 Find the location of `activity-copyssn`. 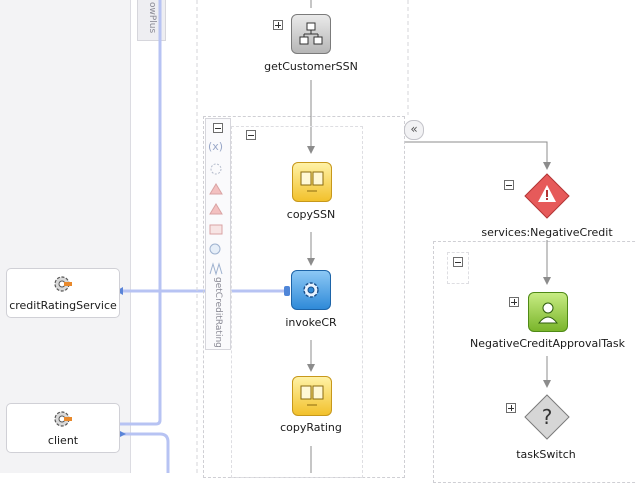

activity-copyssn is located at coordinates (312, 182).